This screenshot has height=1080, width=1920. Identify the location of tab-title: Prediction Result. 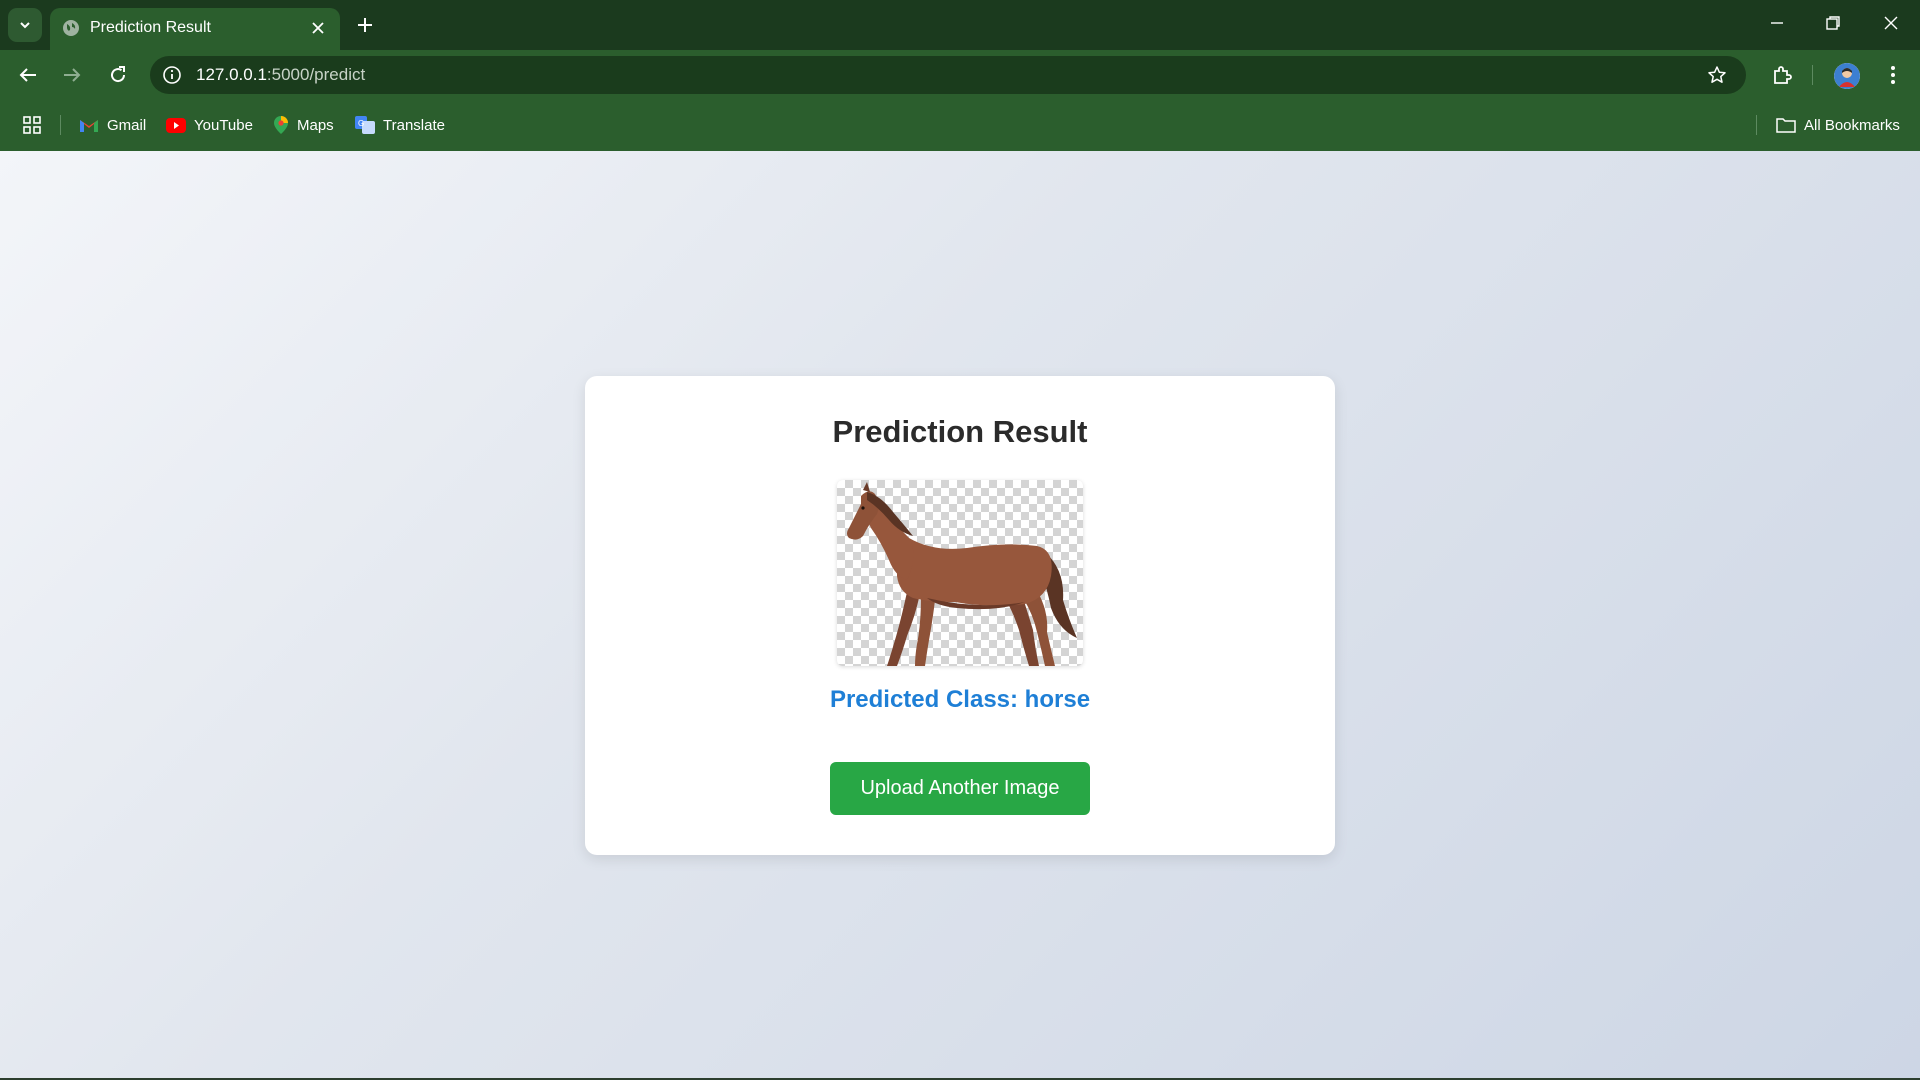
(150, 27).